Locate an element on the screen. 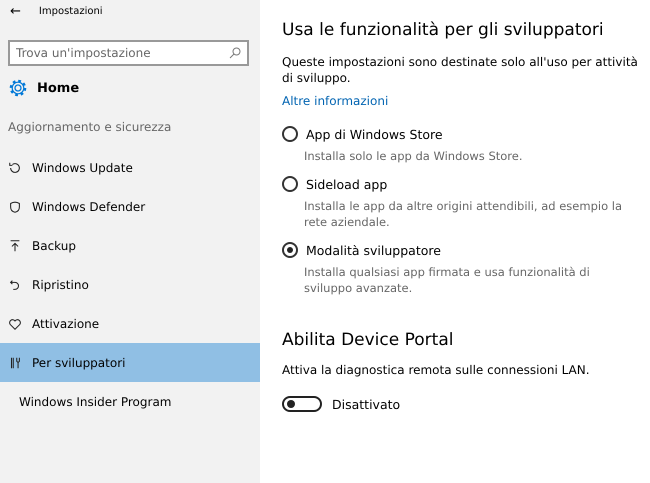 The width and height of the screenshot is (650, 483). radio-option: Sideload app is located at coordinates (335, 184).